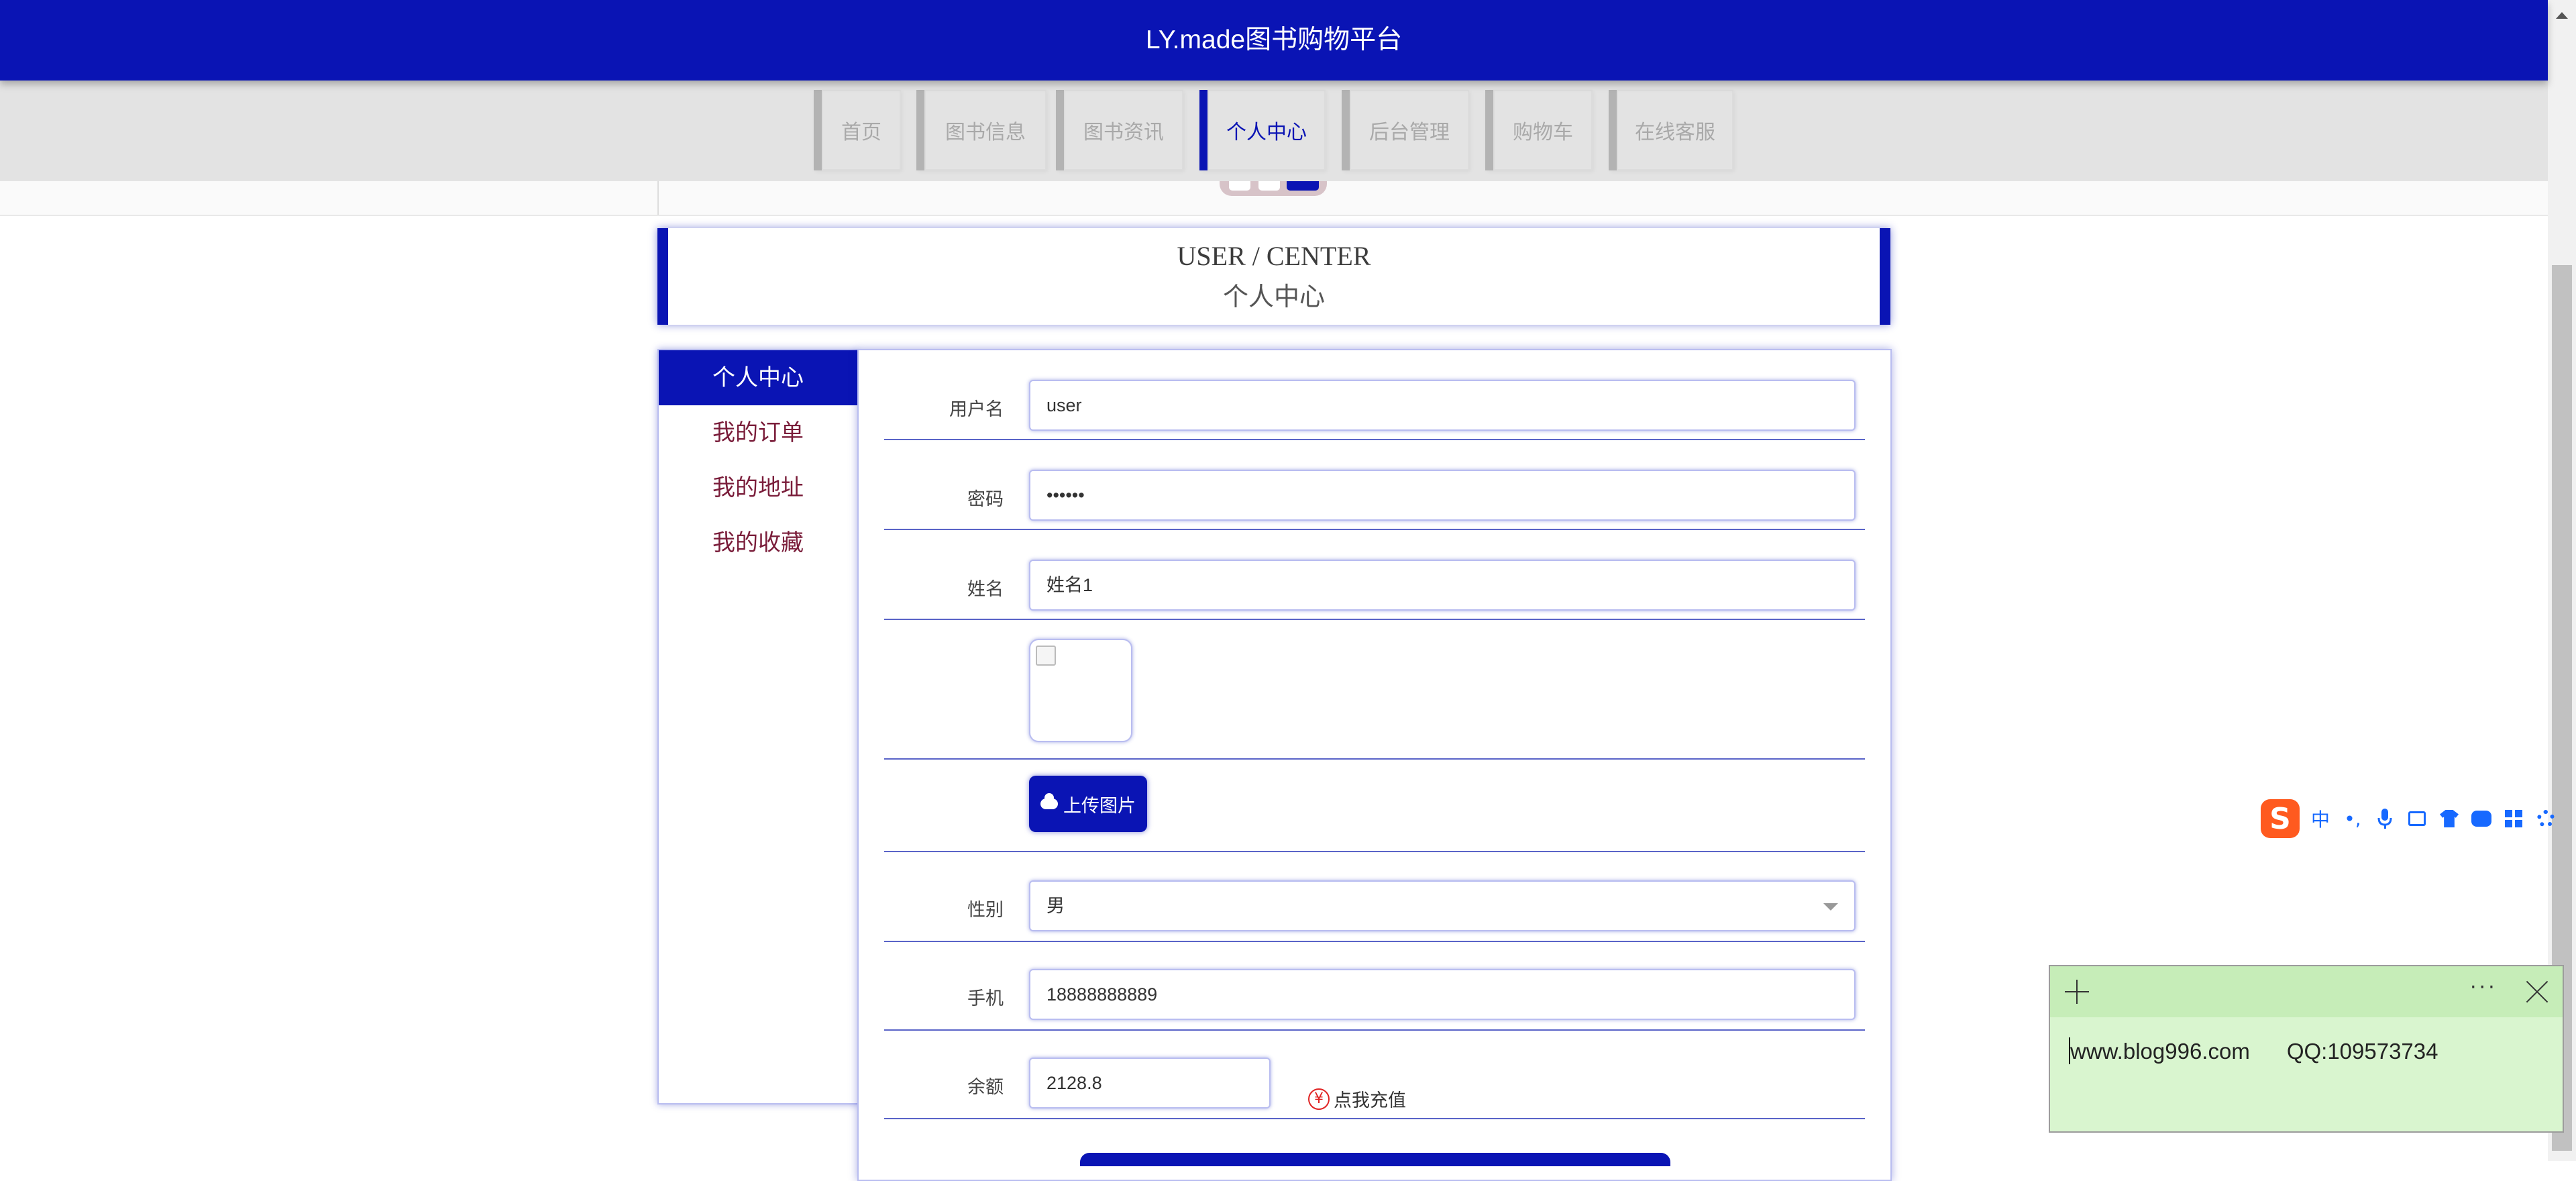  Describe the element at coordinates (1405, 130) in the screenshot. I see `tab-admin: 后台管理` at that location.